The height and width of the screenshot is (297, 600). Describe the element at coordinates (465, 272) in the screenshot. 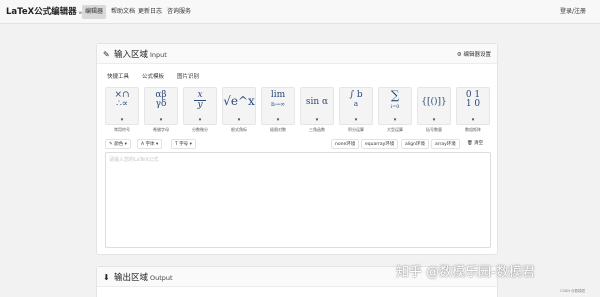

I see `watermark: 知乎 @数模乐园-数模君` at that location.